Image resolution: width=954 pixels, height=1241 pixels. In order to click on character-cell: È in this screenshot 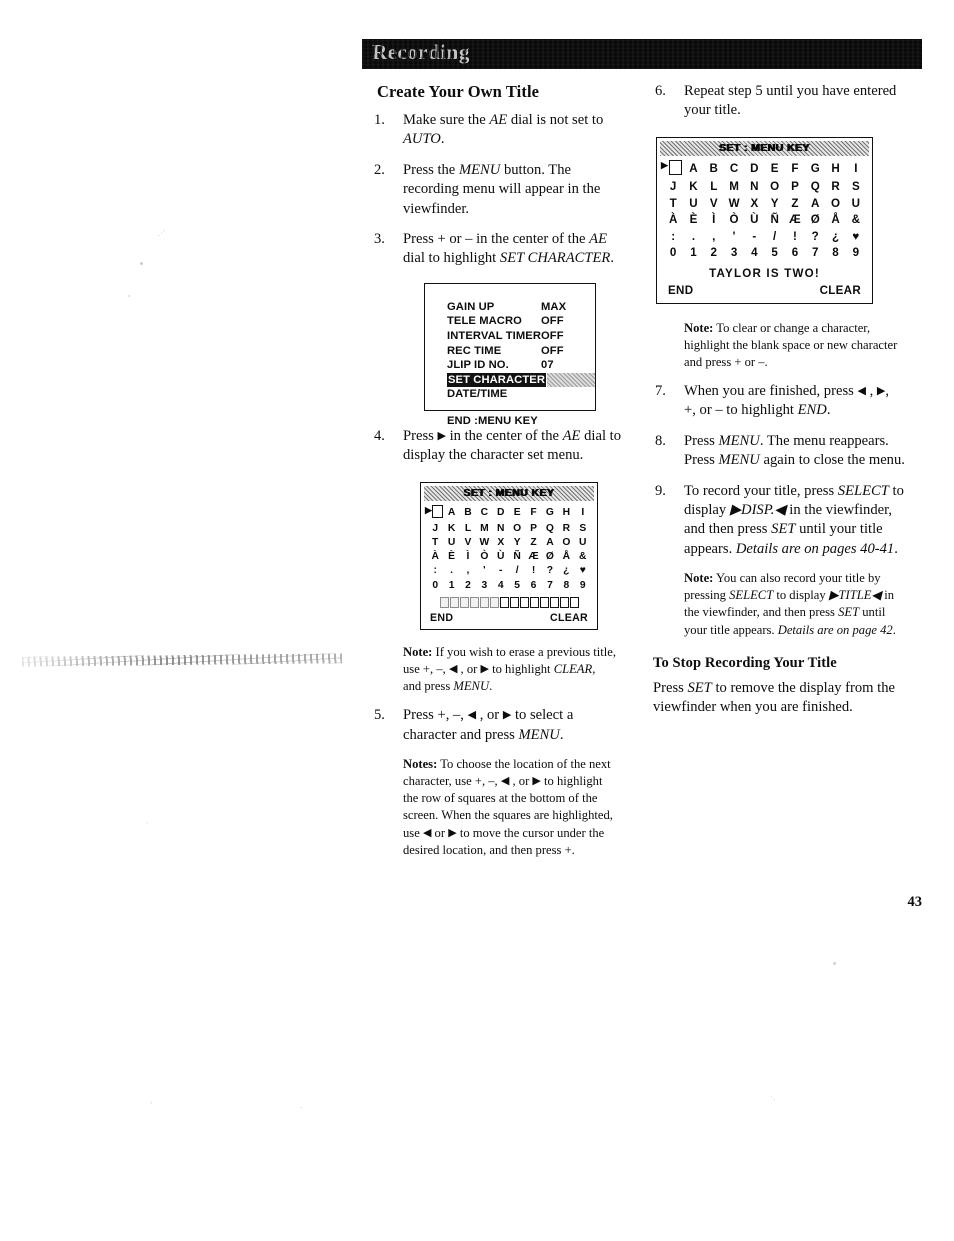, I will do `click(451, 557)`.